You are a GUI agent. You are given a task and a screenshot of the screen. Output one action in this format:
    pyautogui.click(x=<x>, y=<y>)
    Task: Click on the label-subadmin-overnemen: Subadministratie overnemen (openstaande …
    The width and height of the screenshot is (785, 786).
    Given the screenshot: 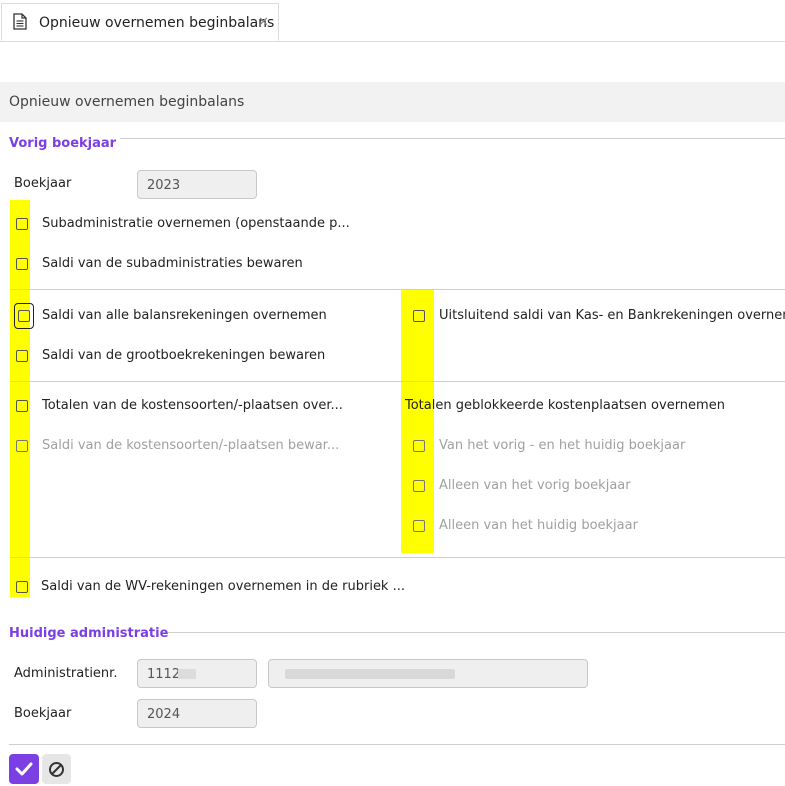 What is the action you would take?
    pyautogui.click(x=196, y=223)
    